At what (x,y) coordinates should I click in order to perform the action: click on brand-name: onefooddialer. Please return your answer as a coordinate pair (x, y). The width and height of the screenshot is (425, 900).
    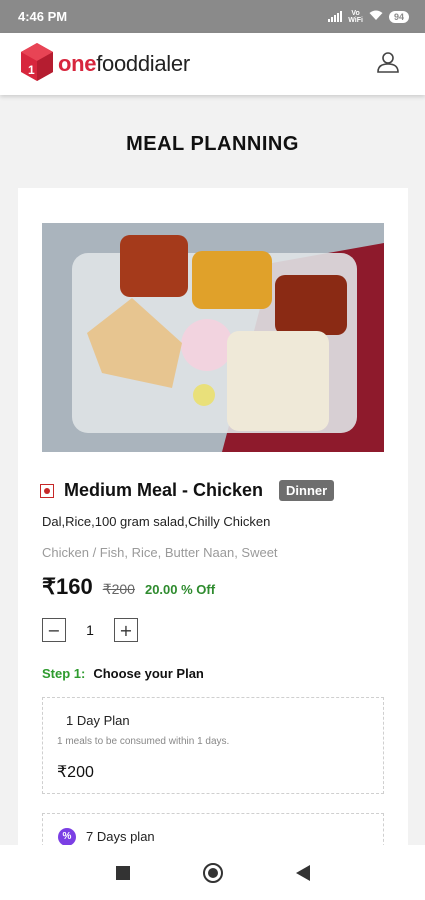
    Looking at the image, I should click on (124, 64).